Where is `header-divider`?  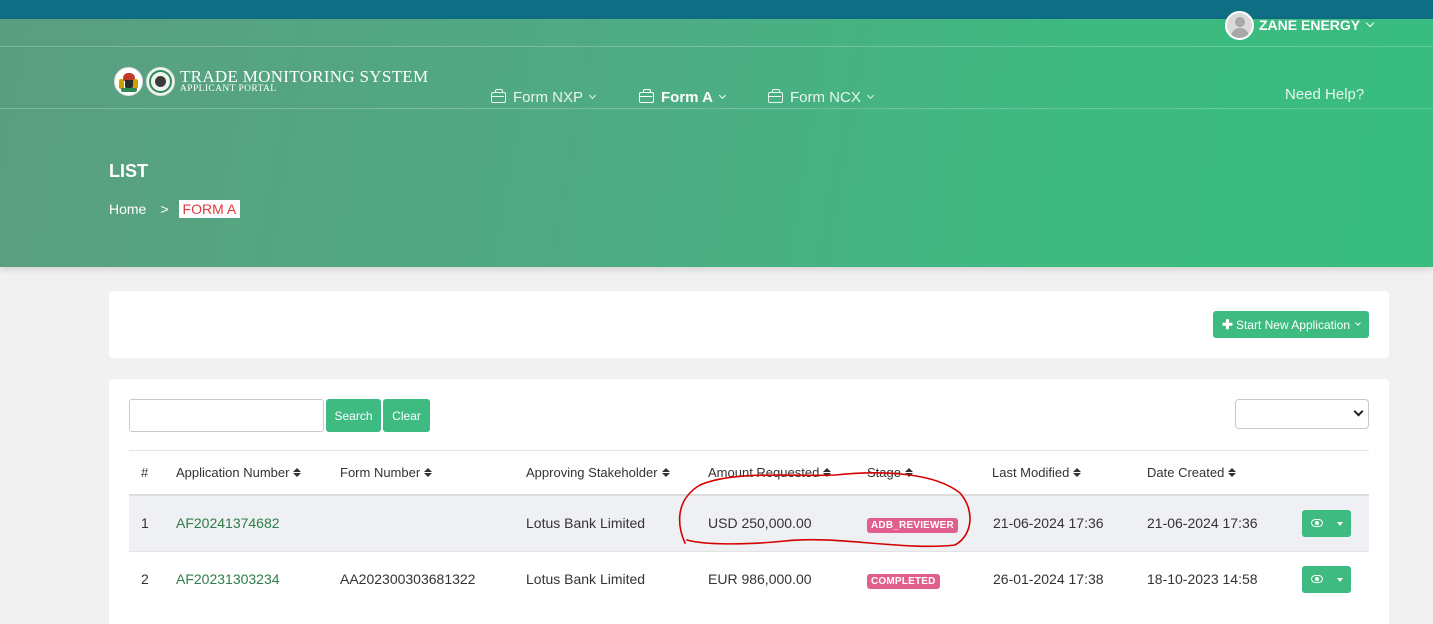 header-divider is located at coordinates (716, 46).